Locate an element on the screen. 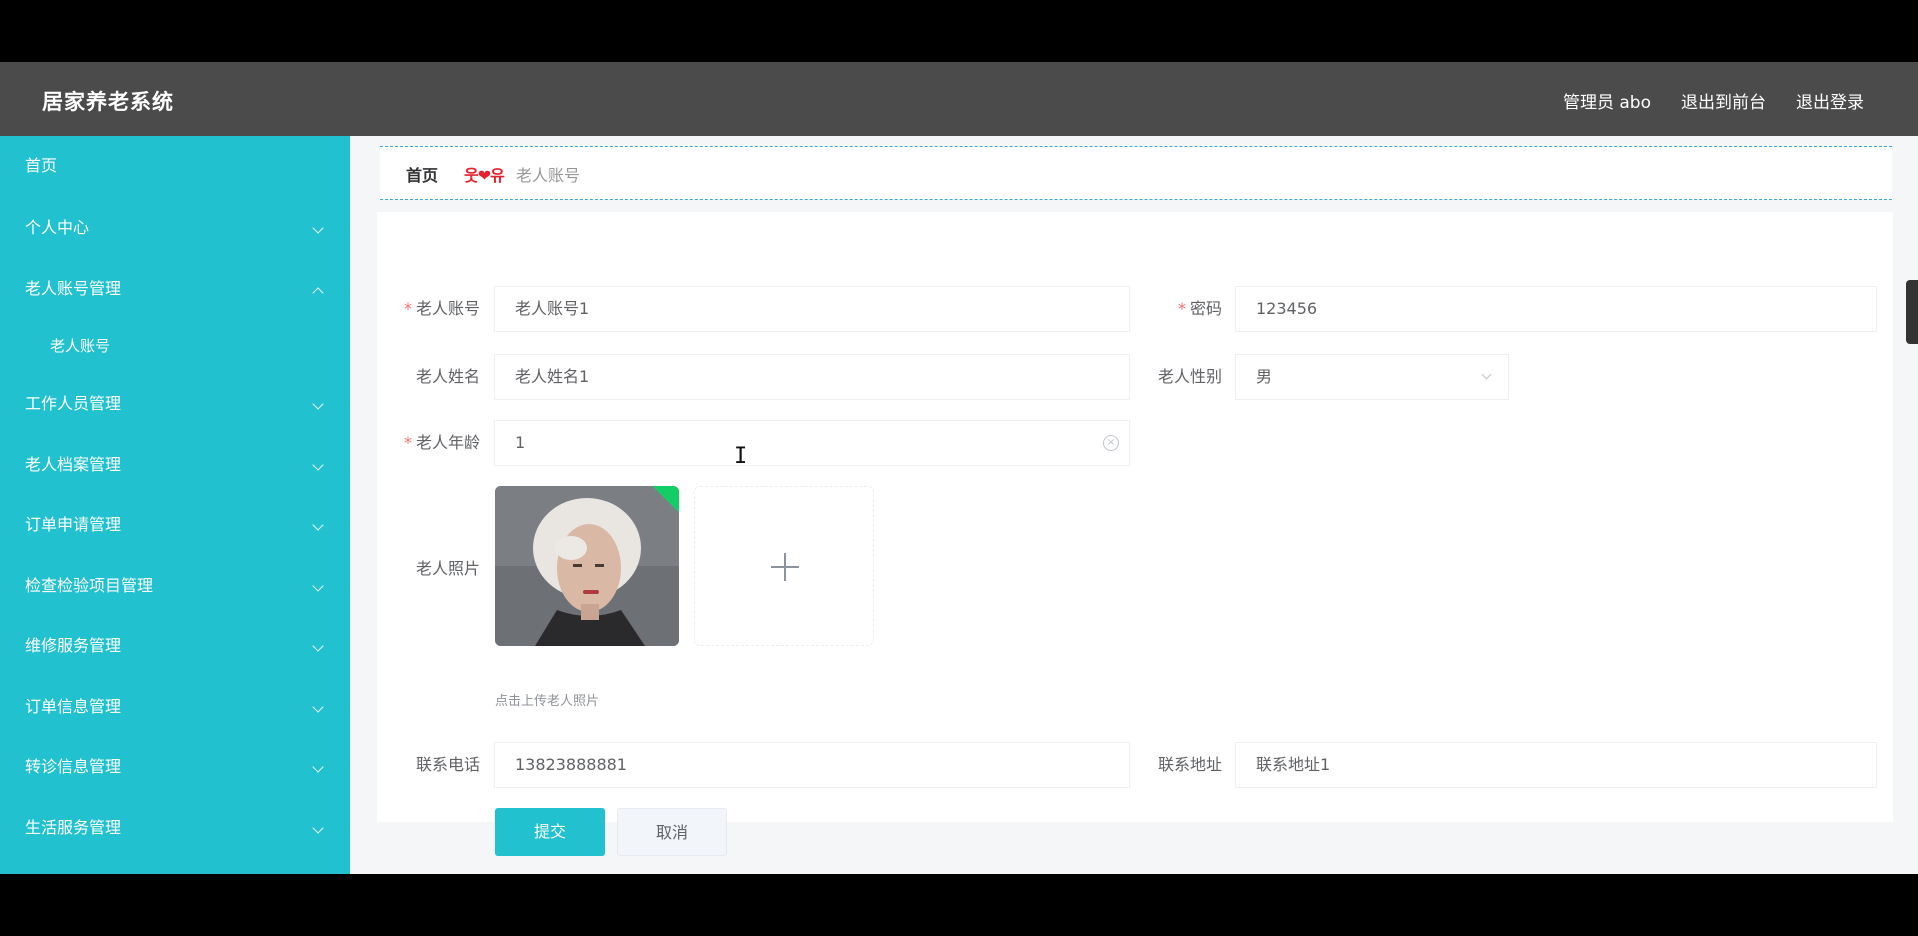 Image resolution: width=1918 pixels, height=936 pixels. sidebar-item-label: 个人中心 is located at coordinates (57, 227).